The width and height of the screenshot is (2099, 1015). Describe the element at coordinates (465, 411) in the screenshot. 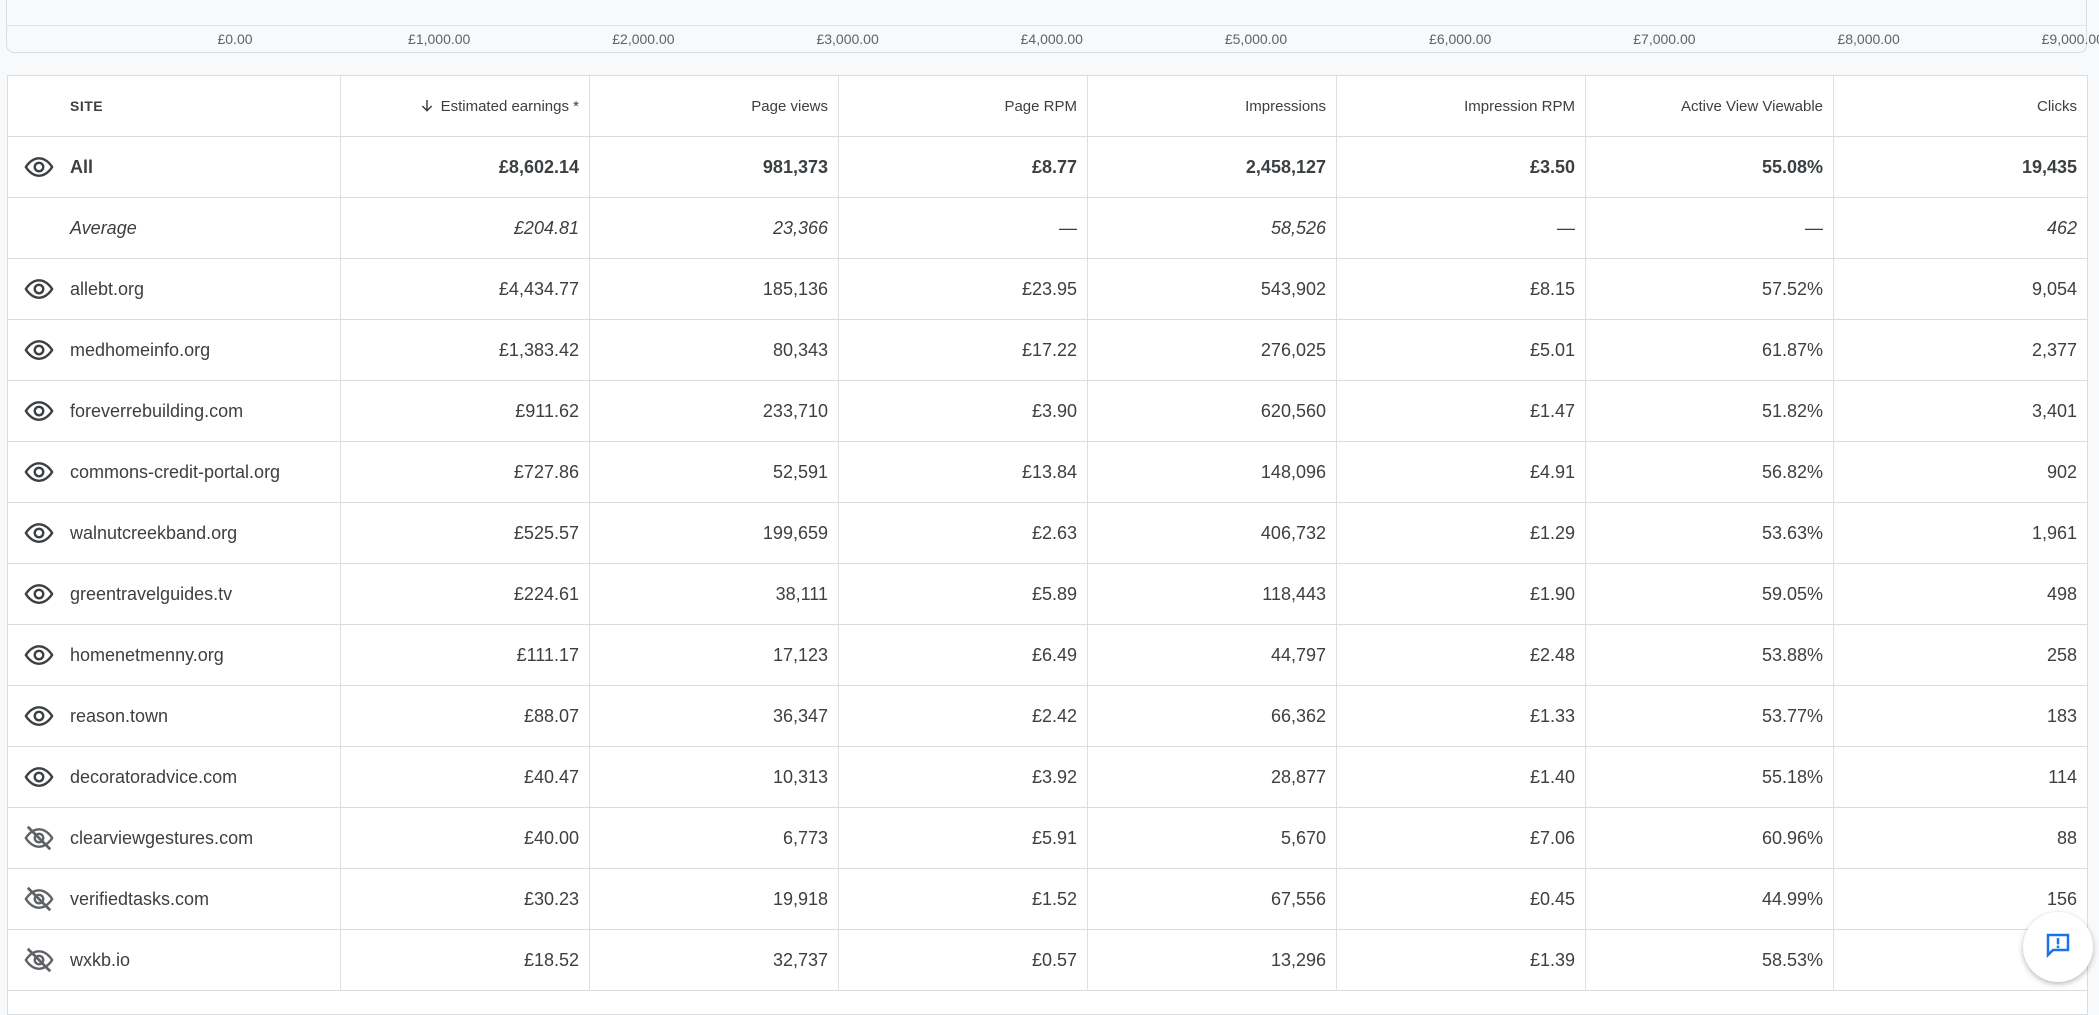

I see `earnings-cell: £911.62` at that location.